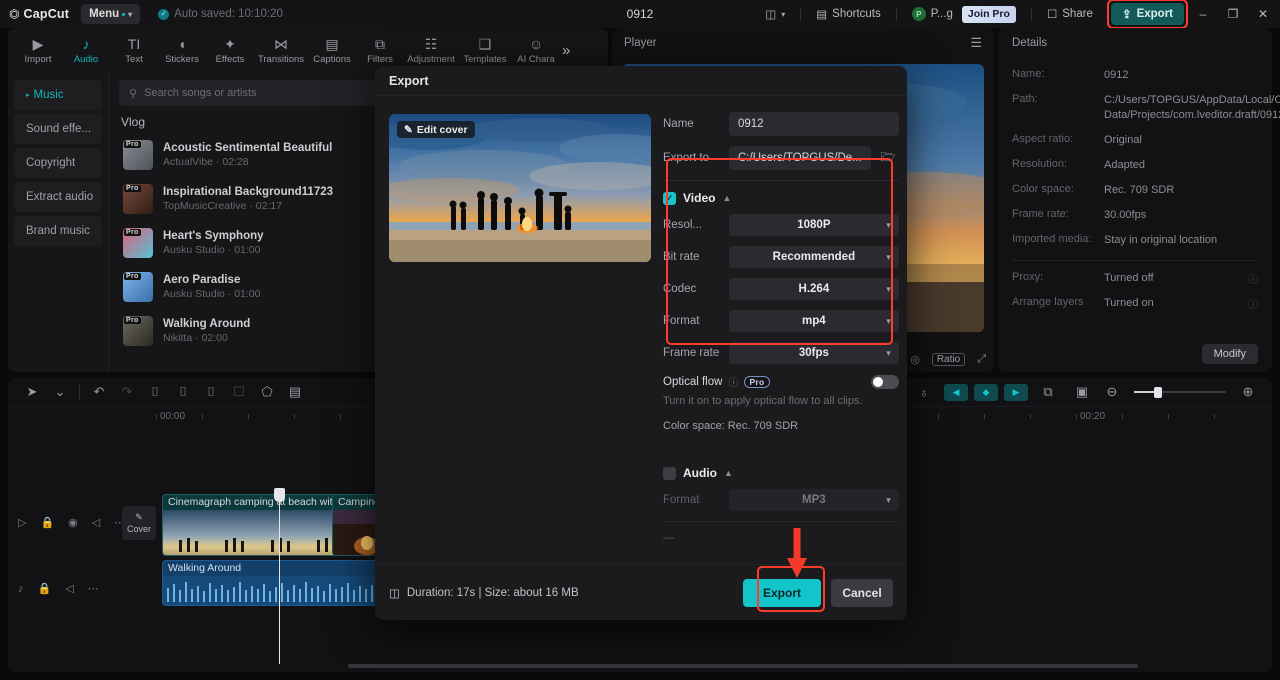  I want to click on tool-tab-import: ▶ Import, so click(38, 50).